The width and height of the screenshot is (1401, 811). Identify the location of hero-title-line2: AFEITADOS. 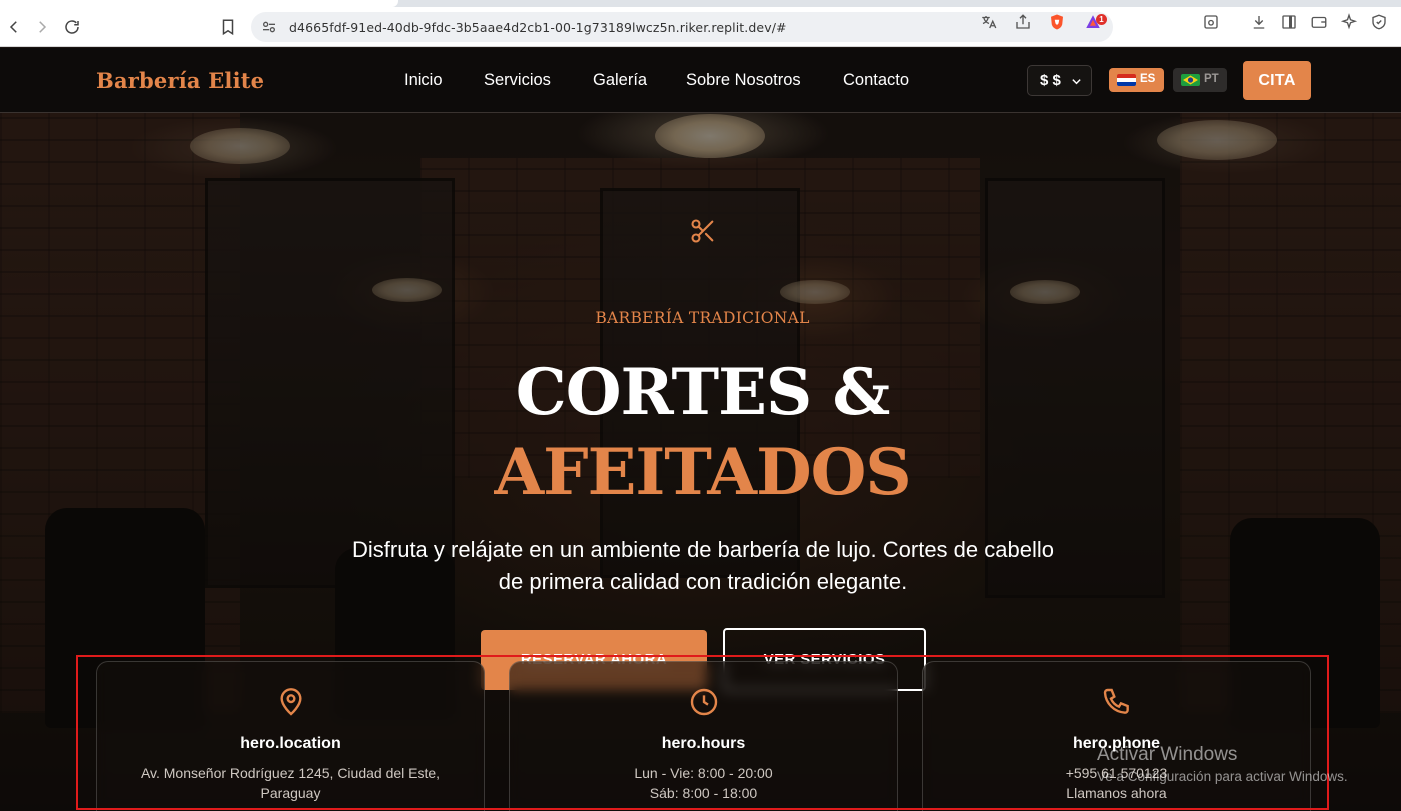
(702, 472).